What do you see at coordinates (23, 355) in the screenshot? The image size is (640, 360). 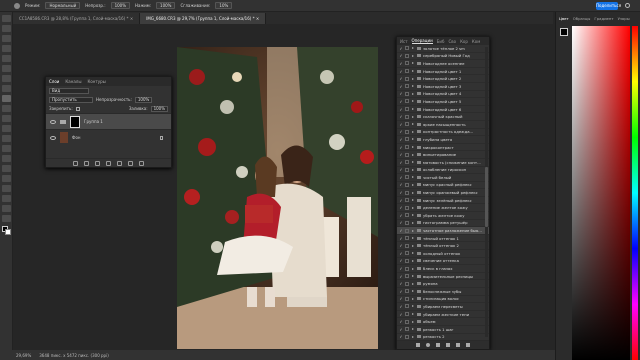 I see `zoom-level: 29,69%` at bounding box center [23, 355].